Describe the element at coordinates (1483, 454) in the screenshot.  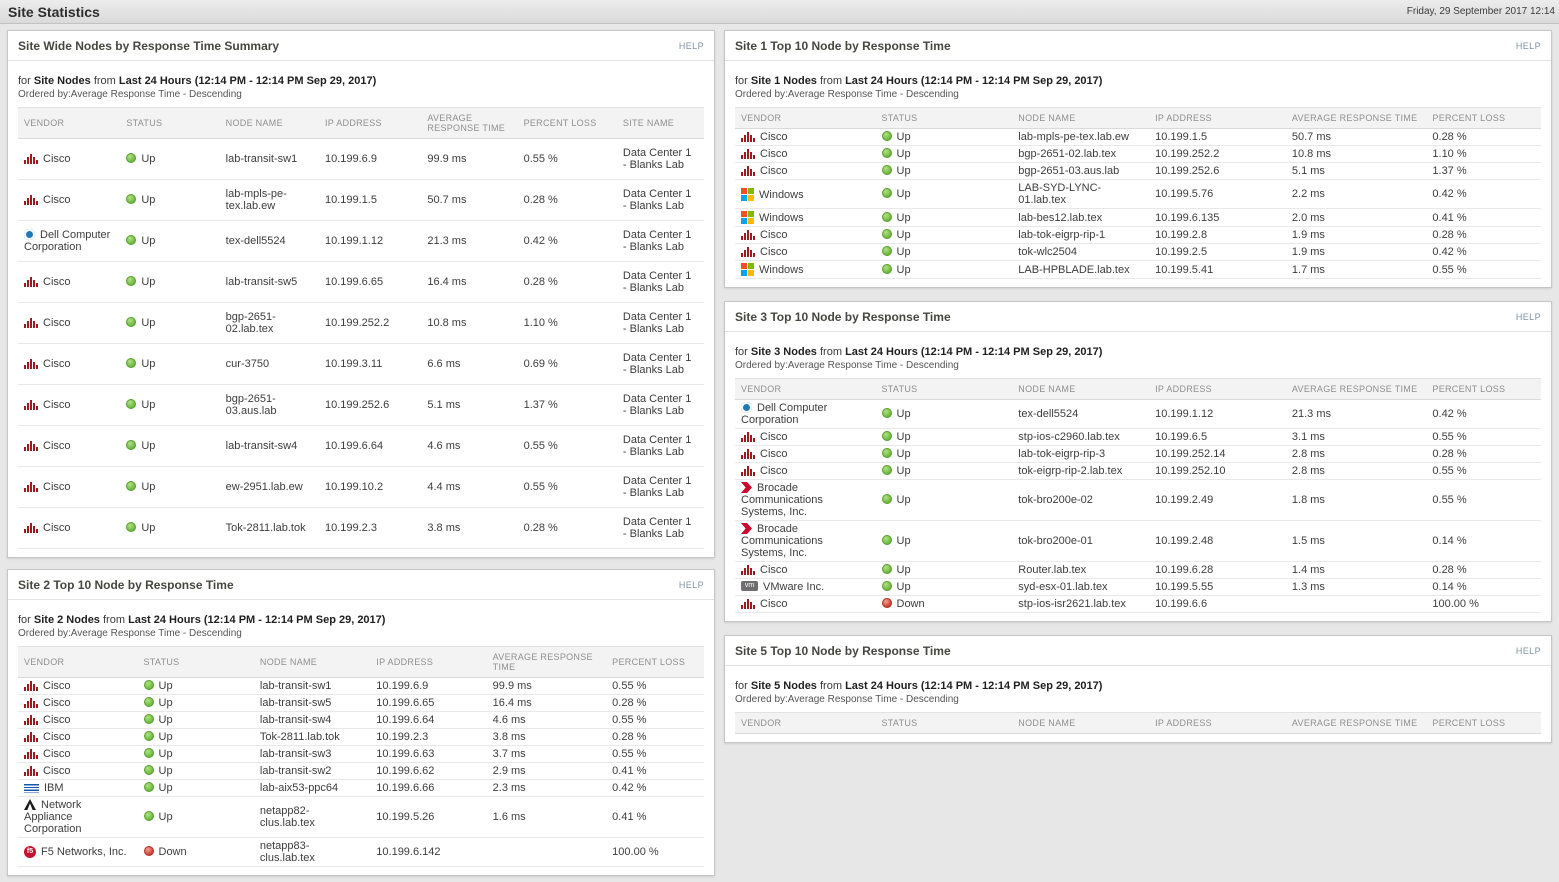
I see `percent-loss-cell: 0.28 %` at that location.